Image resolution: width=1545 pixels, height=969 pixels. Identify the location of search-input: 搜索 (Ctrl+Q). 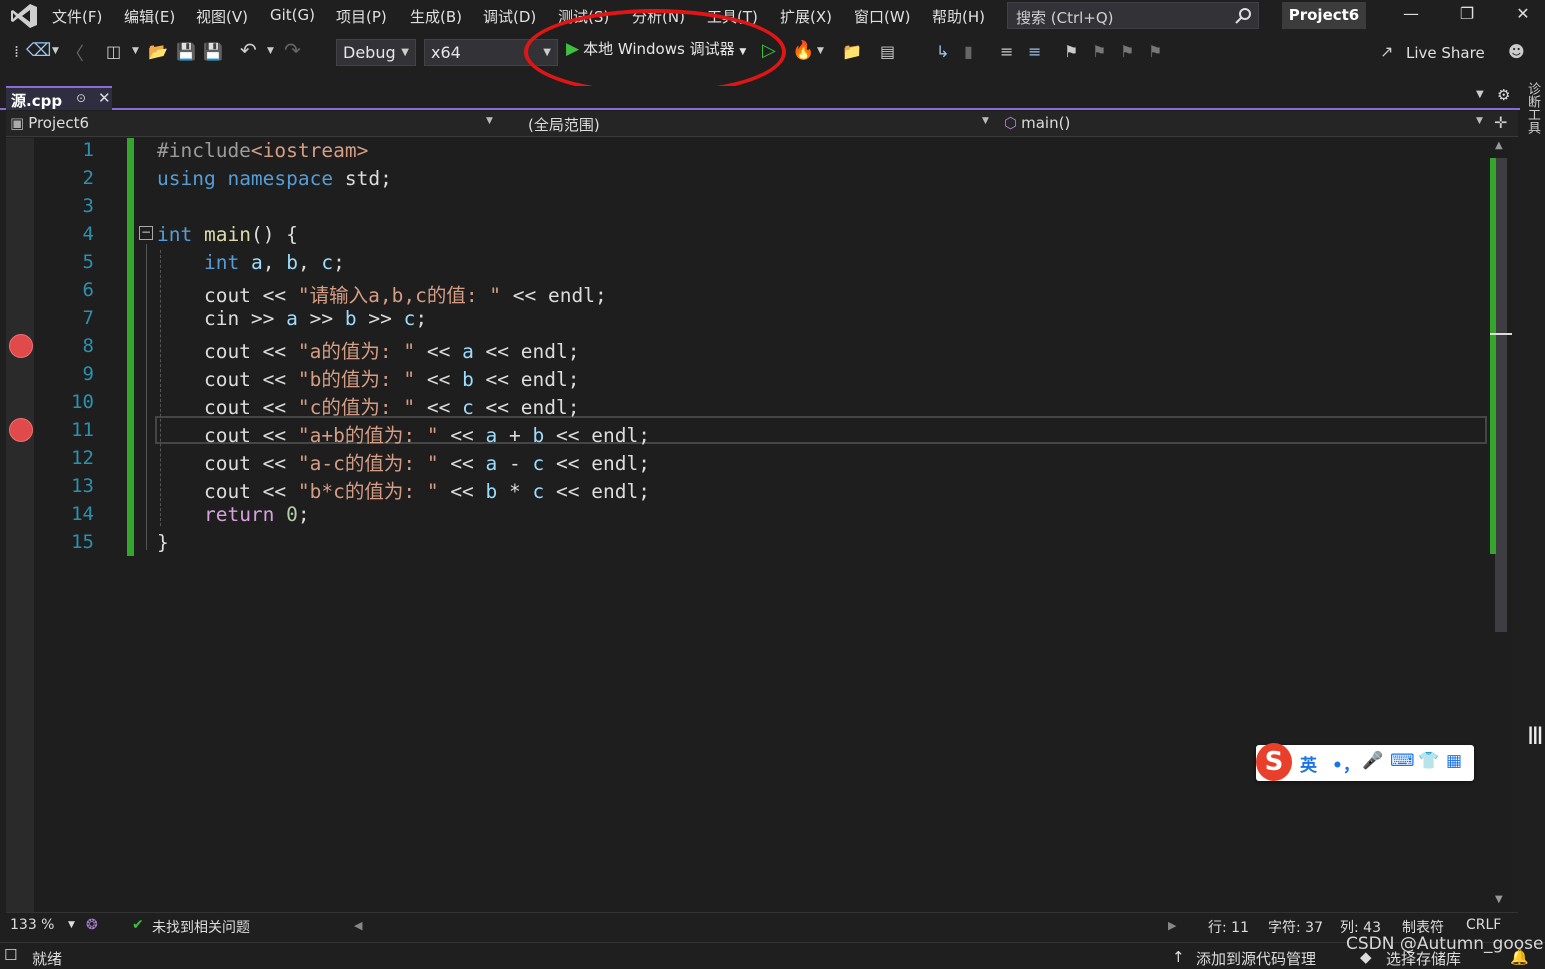
(1133, 15).